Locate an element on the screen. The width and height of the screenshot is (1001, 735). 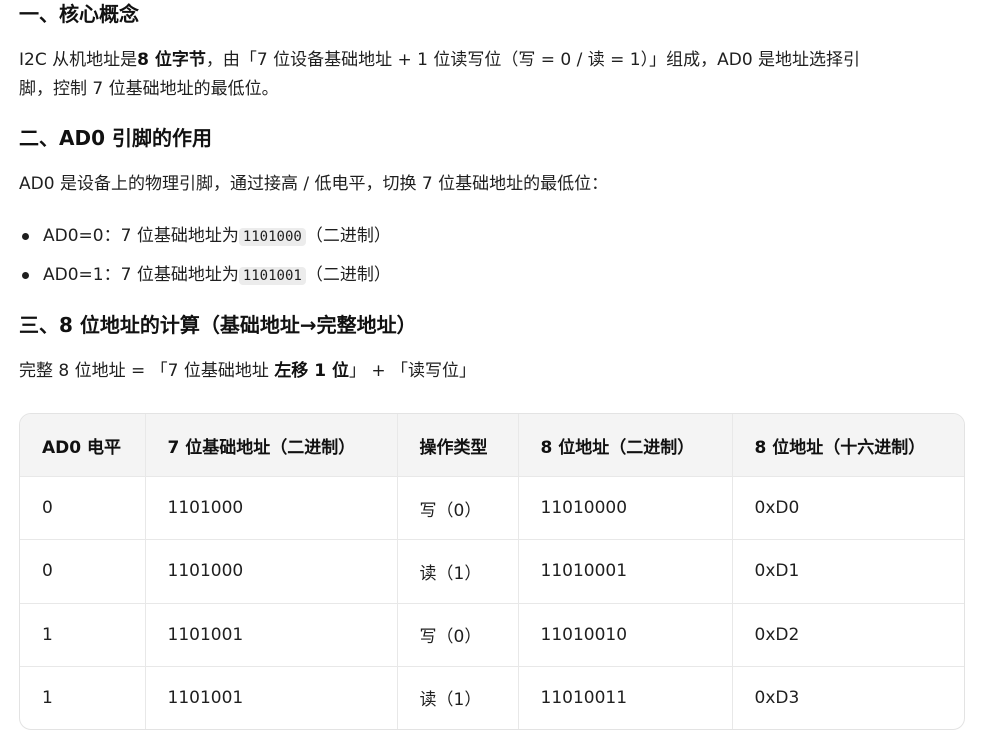
table-cell: 11010011 is located at coordinates (625, 697).